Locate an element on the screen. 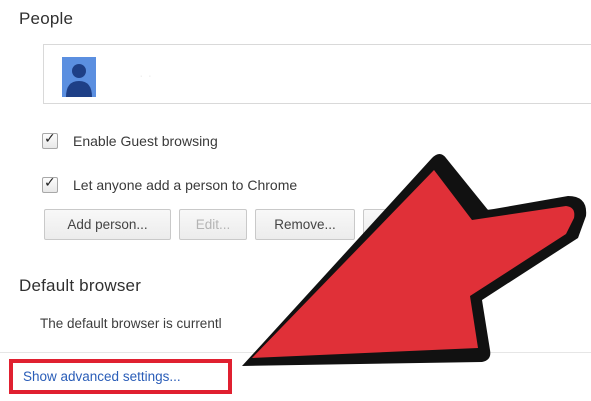 This screenshot has height=401, width=591. let-anyone-add-checkbox: ✓ is located at coordinates (50, 183).